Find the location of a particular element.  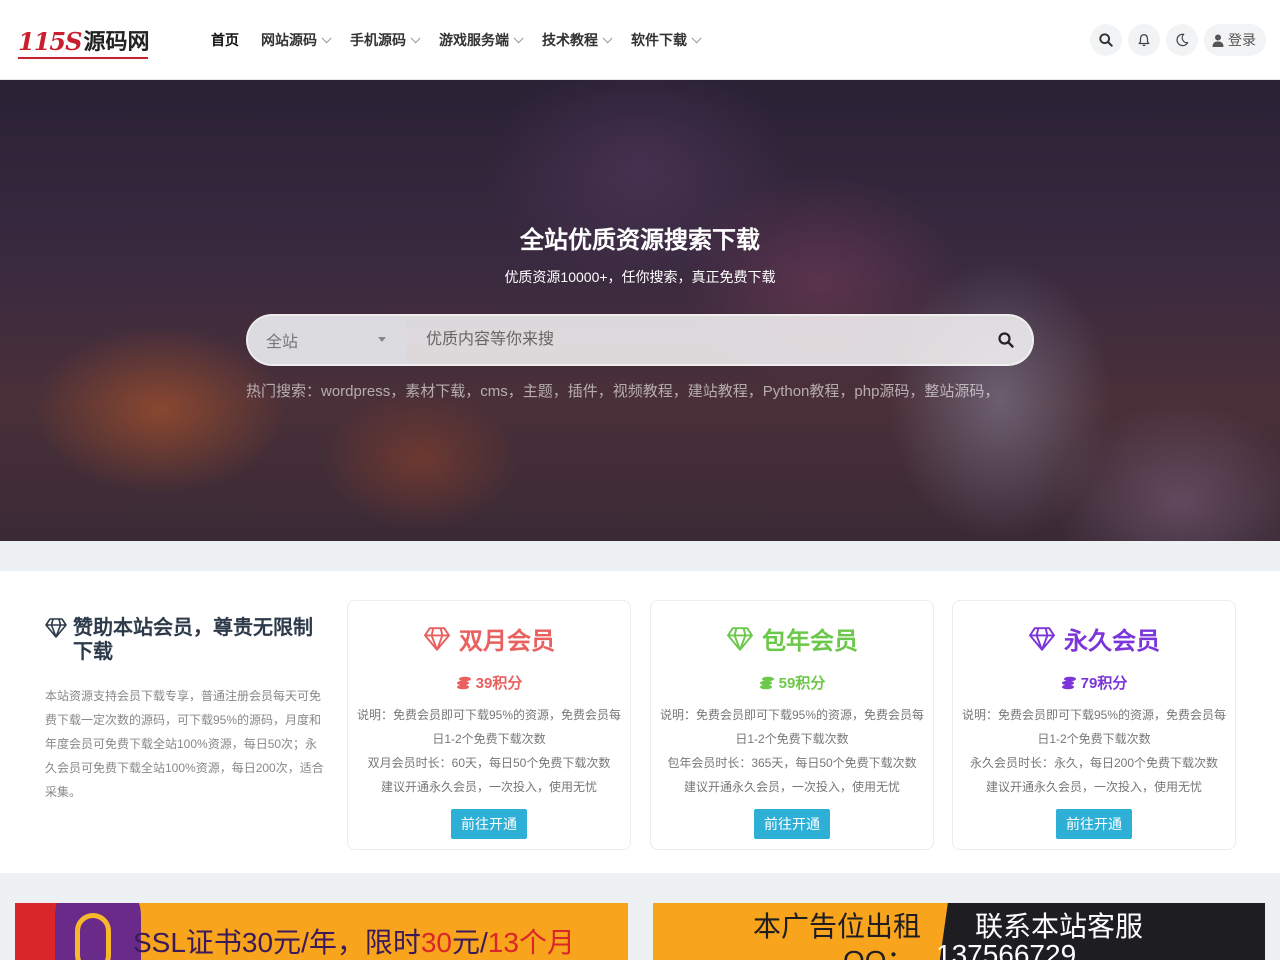

ad-text-part: SSL证书30元/年，限时 is located at coordinates (277, 942).